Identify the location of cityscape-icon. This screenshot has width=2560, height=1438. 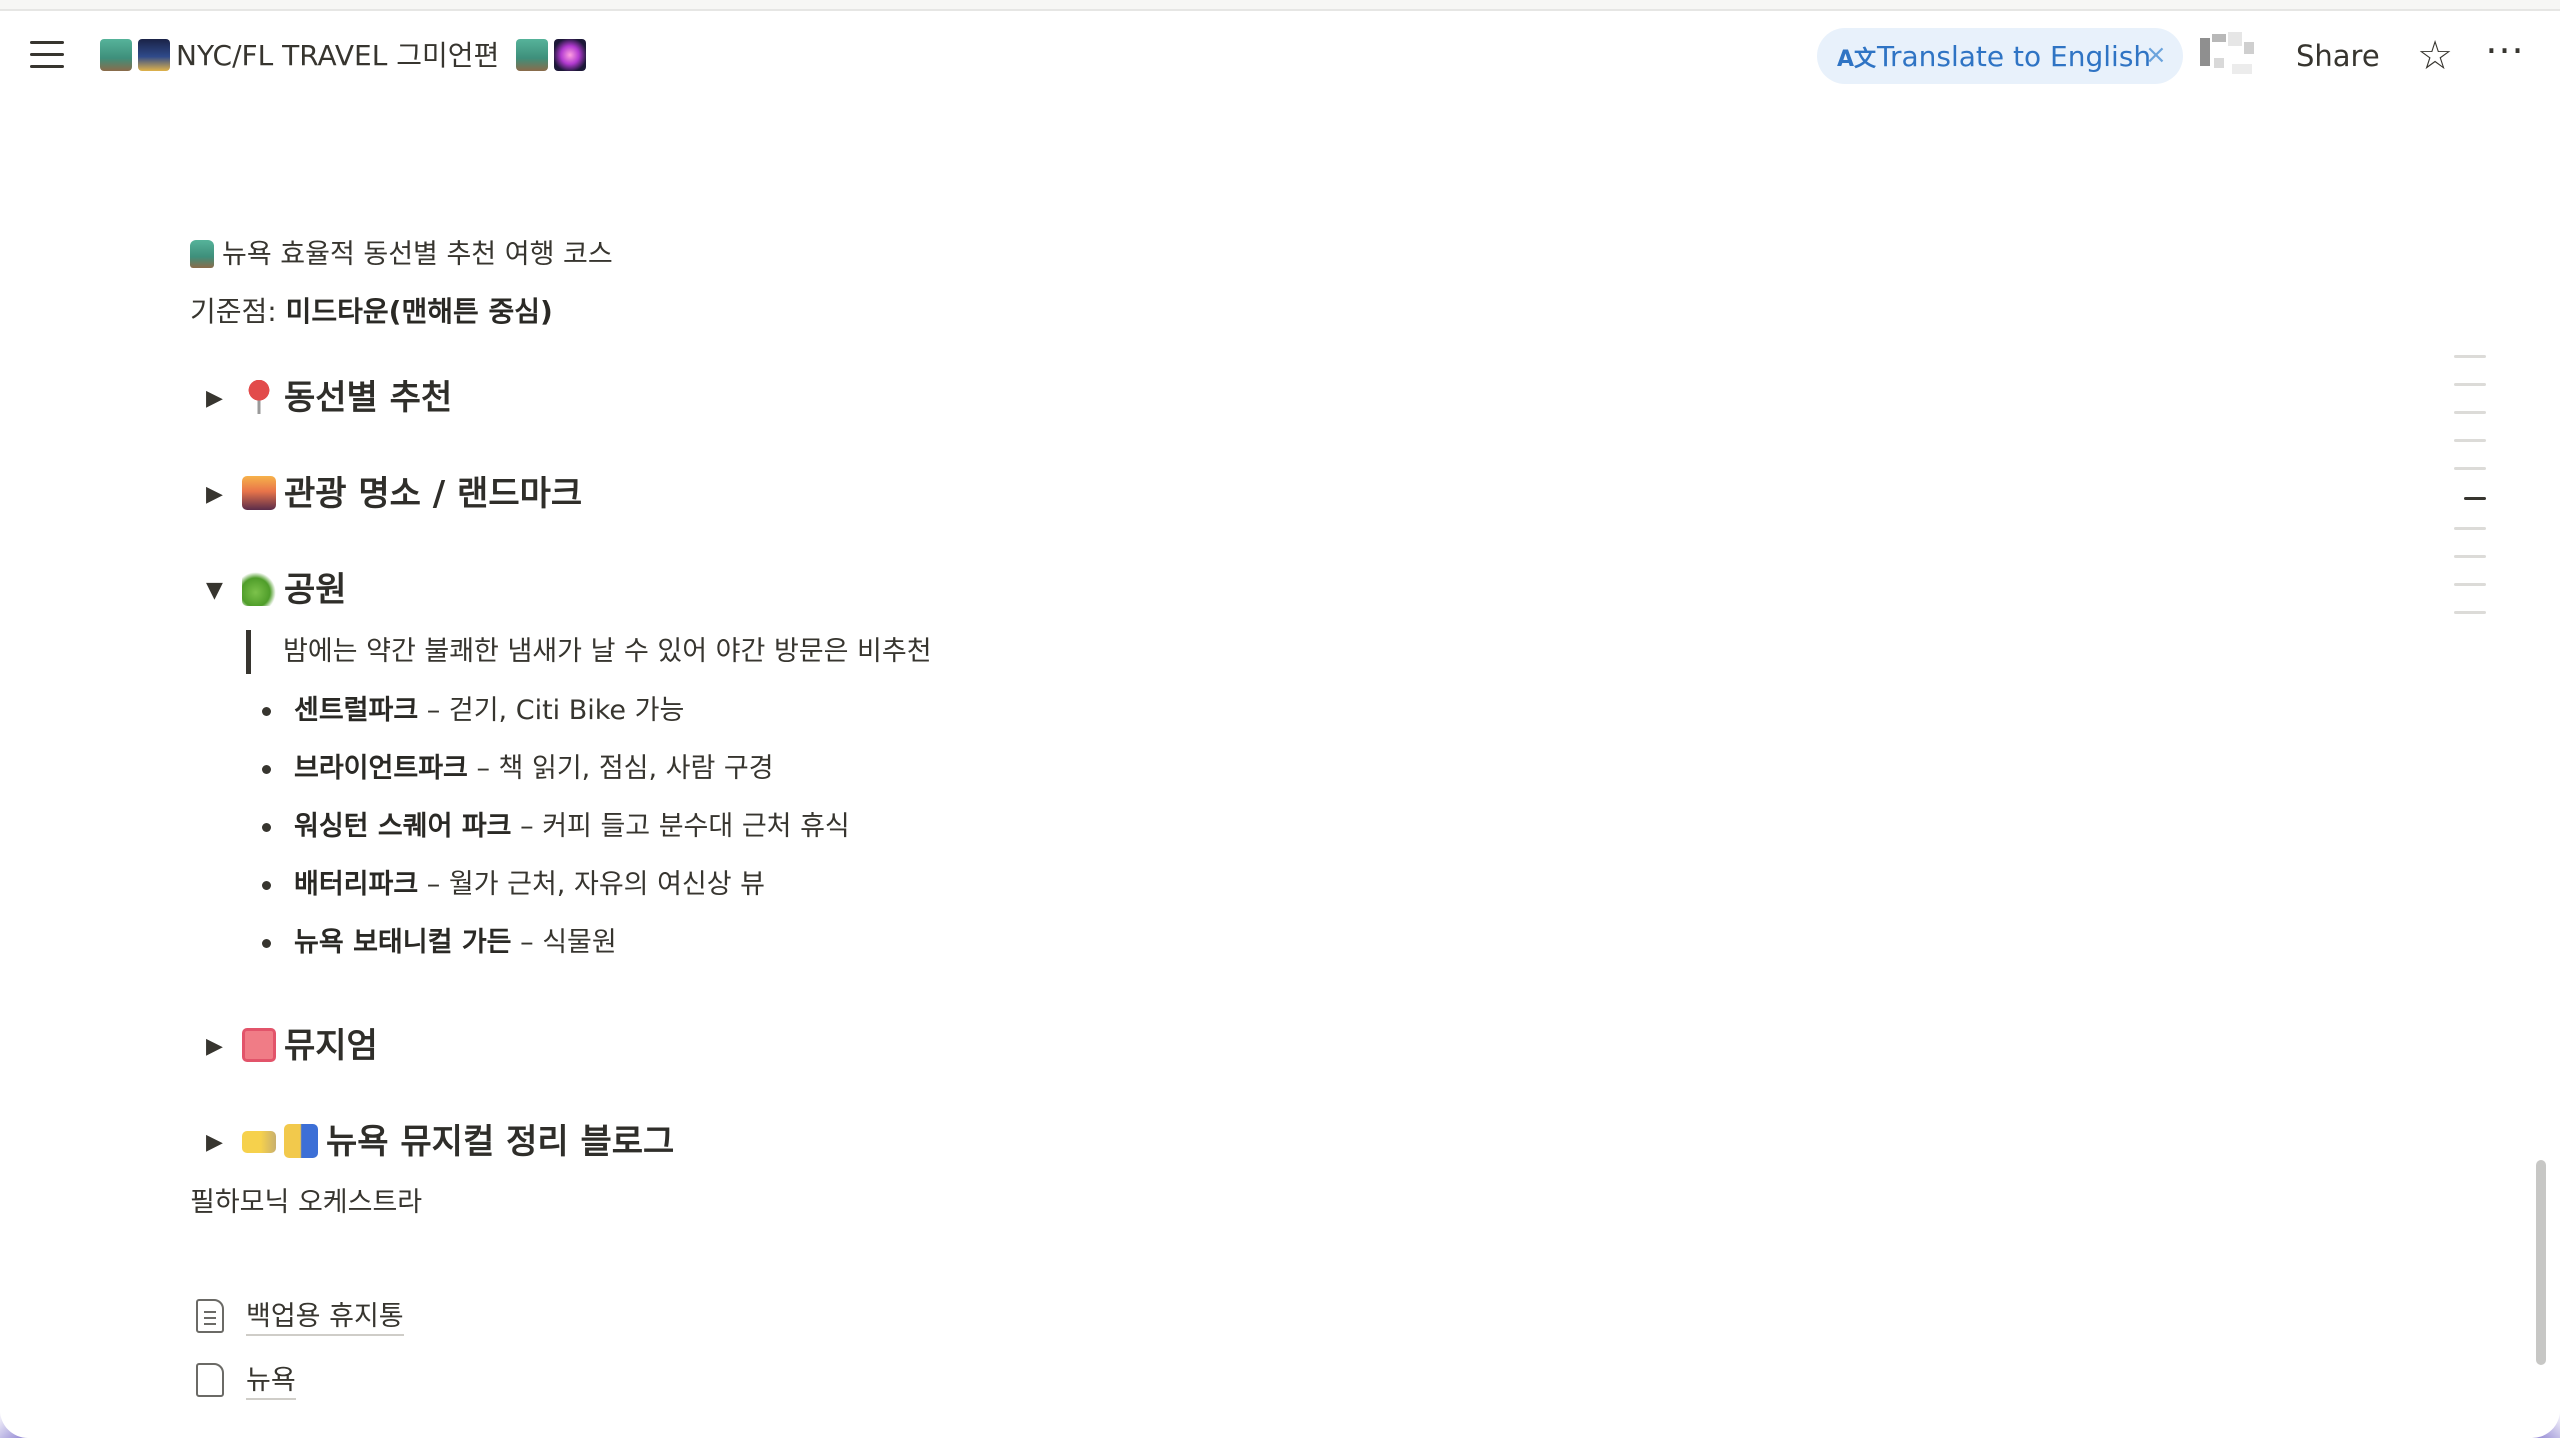
(259, 493).